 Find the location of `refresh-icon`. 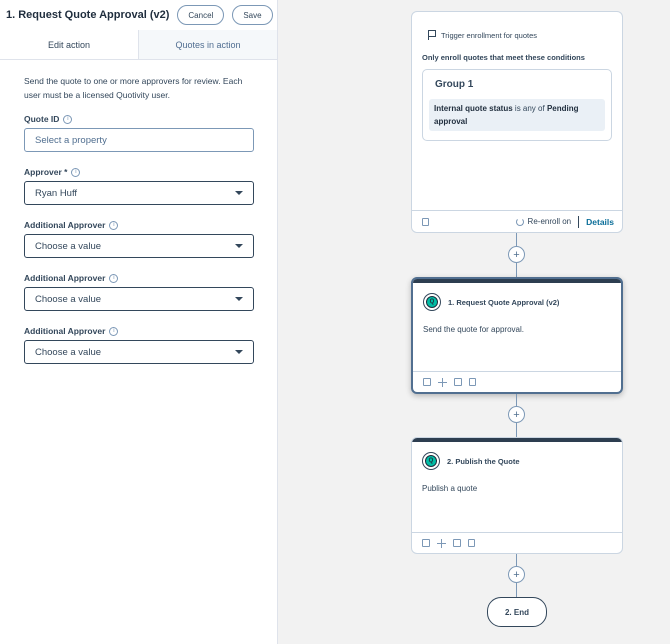

refresh-icon is located at coordinates (519, 221).